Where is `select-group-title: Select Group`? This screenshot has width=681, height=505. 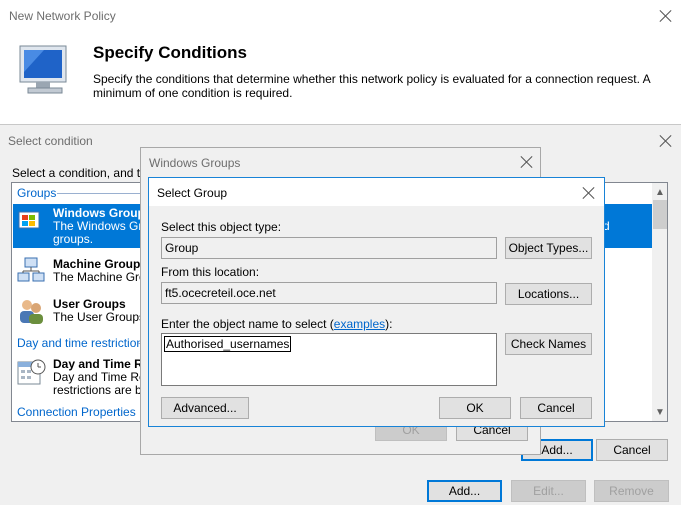
select-group-title: Select Group is located at coordinates (192, 193).